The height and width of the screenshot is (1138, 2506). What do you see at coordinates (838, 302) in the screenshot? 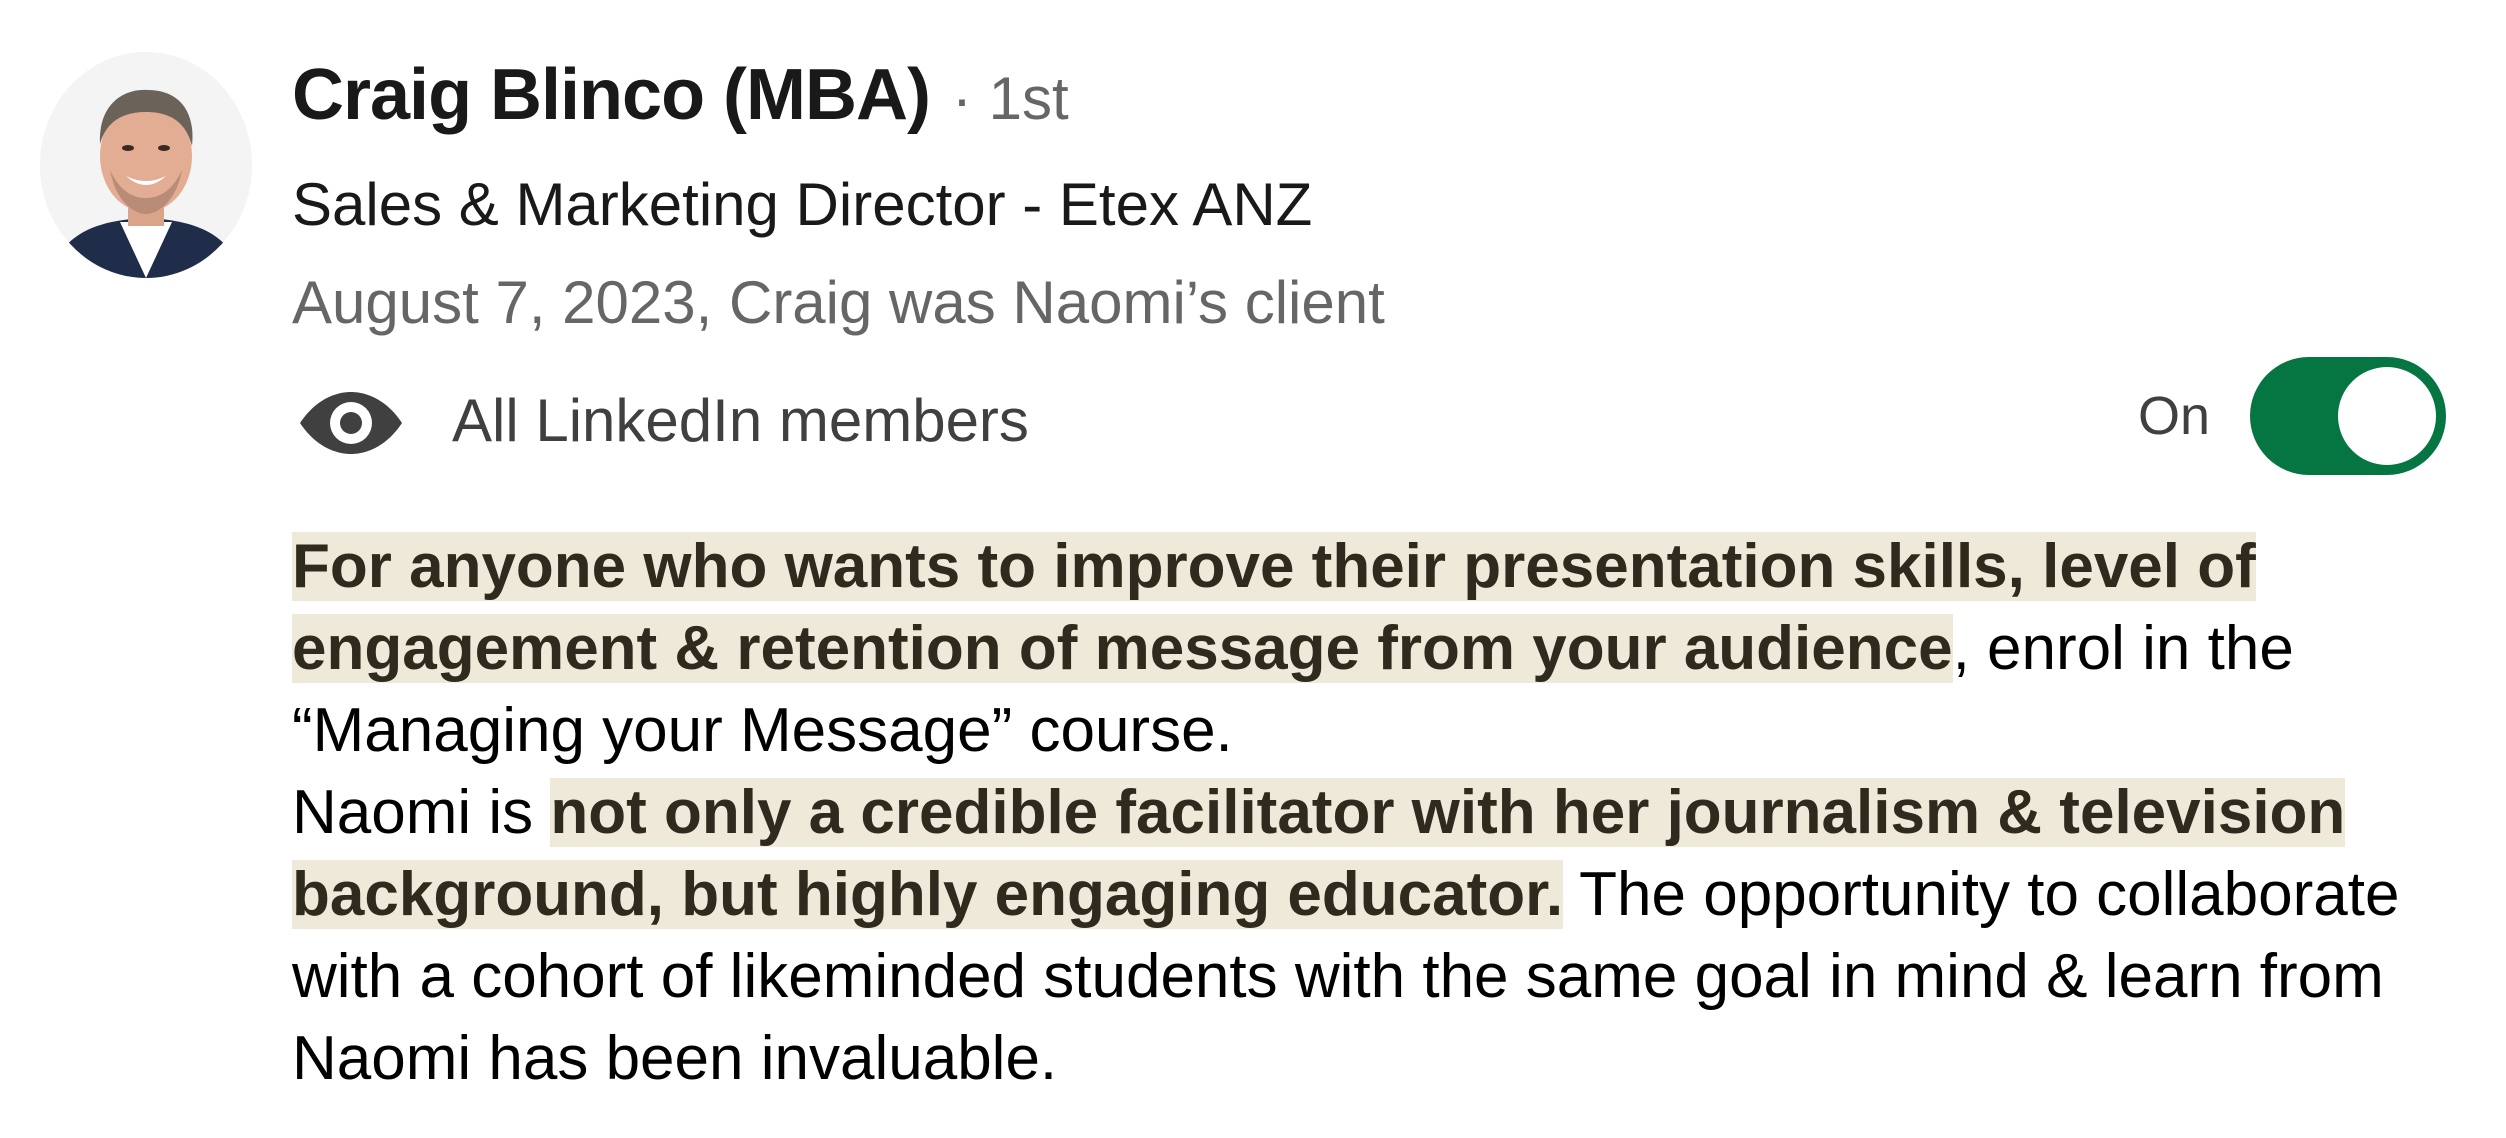
I see `recommendation-date-relationship: August 7, 2023, Craig was Naomi’s client` at bounding box center [838, 302].